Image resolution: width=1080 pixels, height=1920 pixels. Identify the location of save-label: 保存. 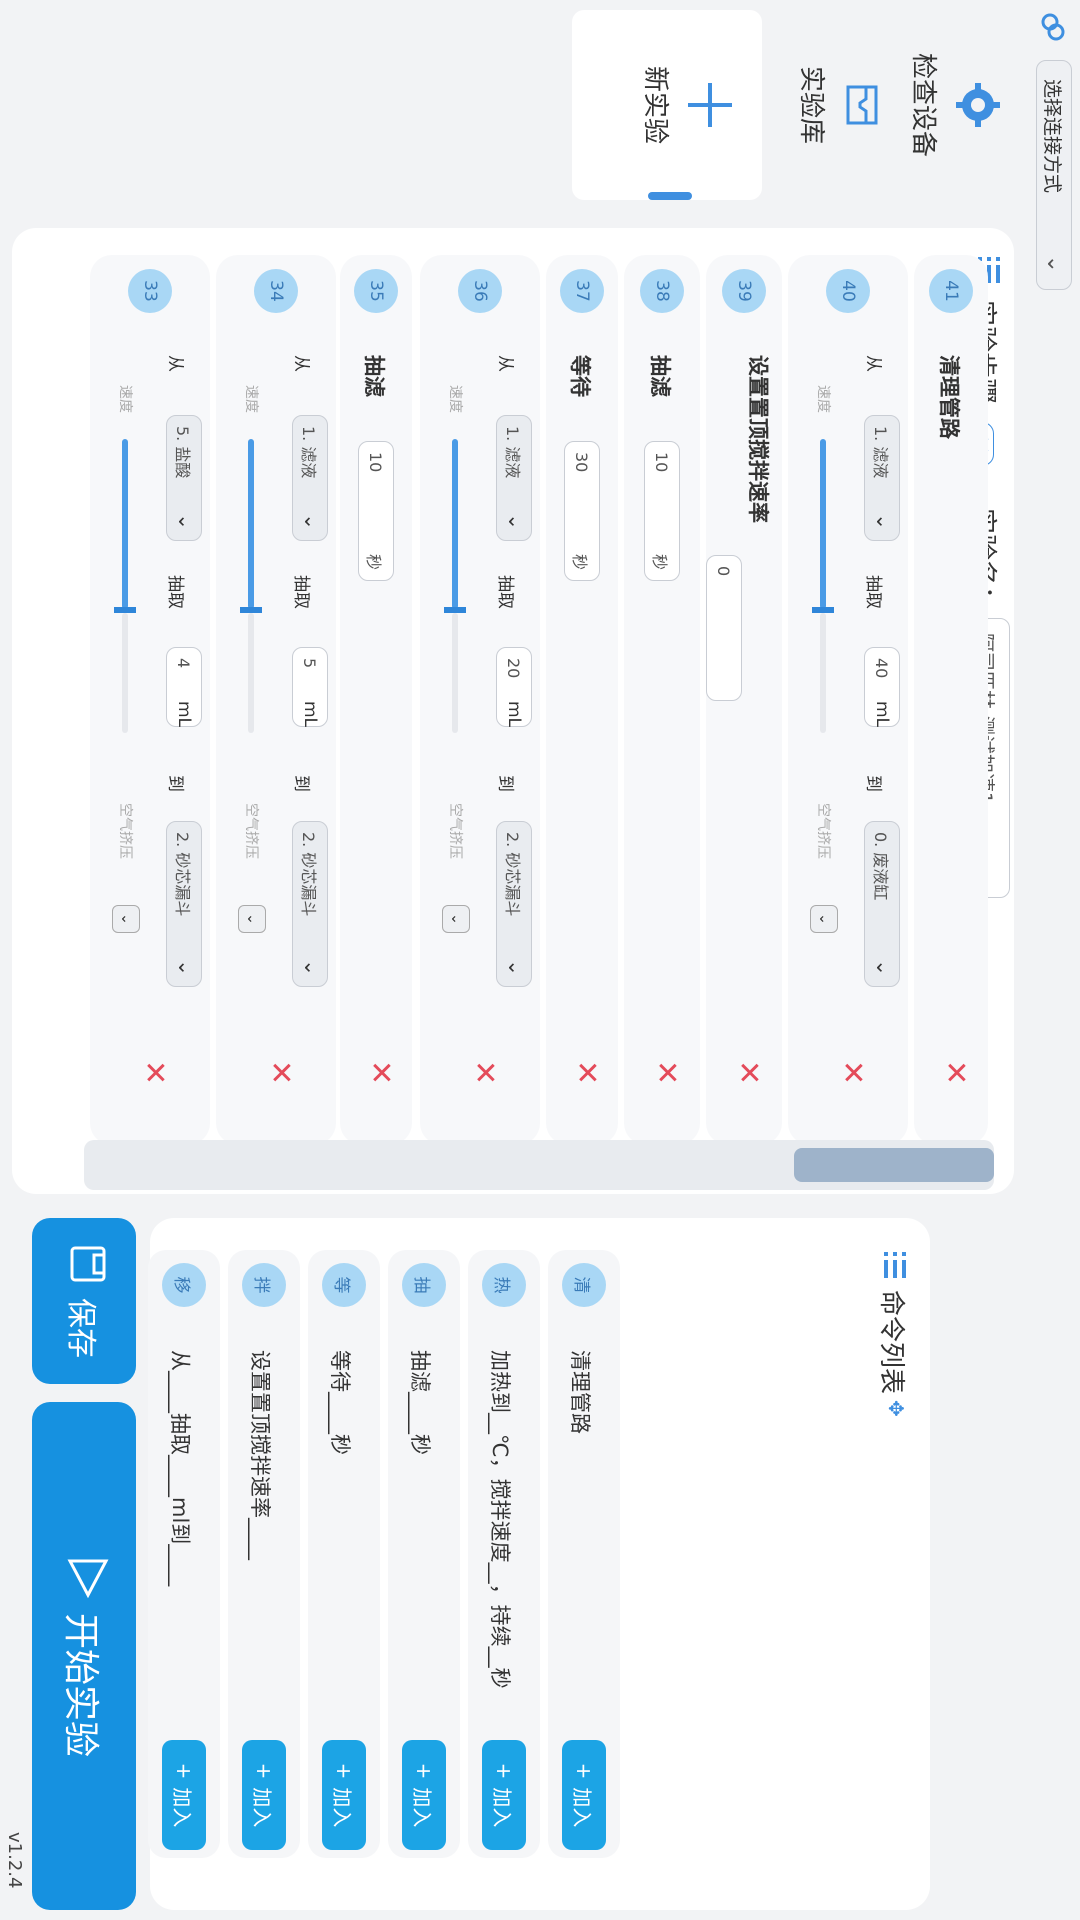
(80, 1328).